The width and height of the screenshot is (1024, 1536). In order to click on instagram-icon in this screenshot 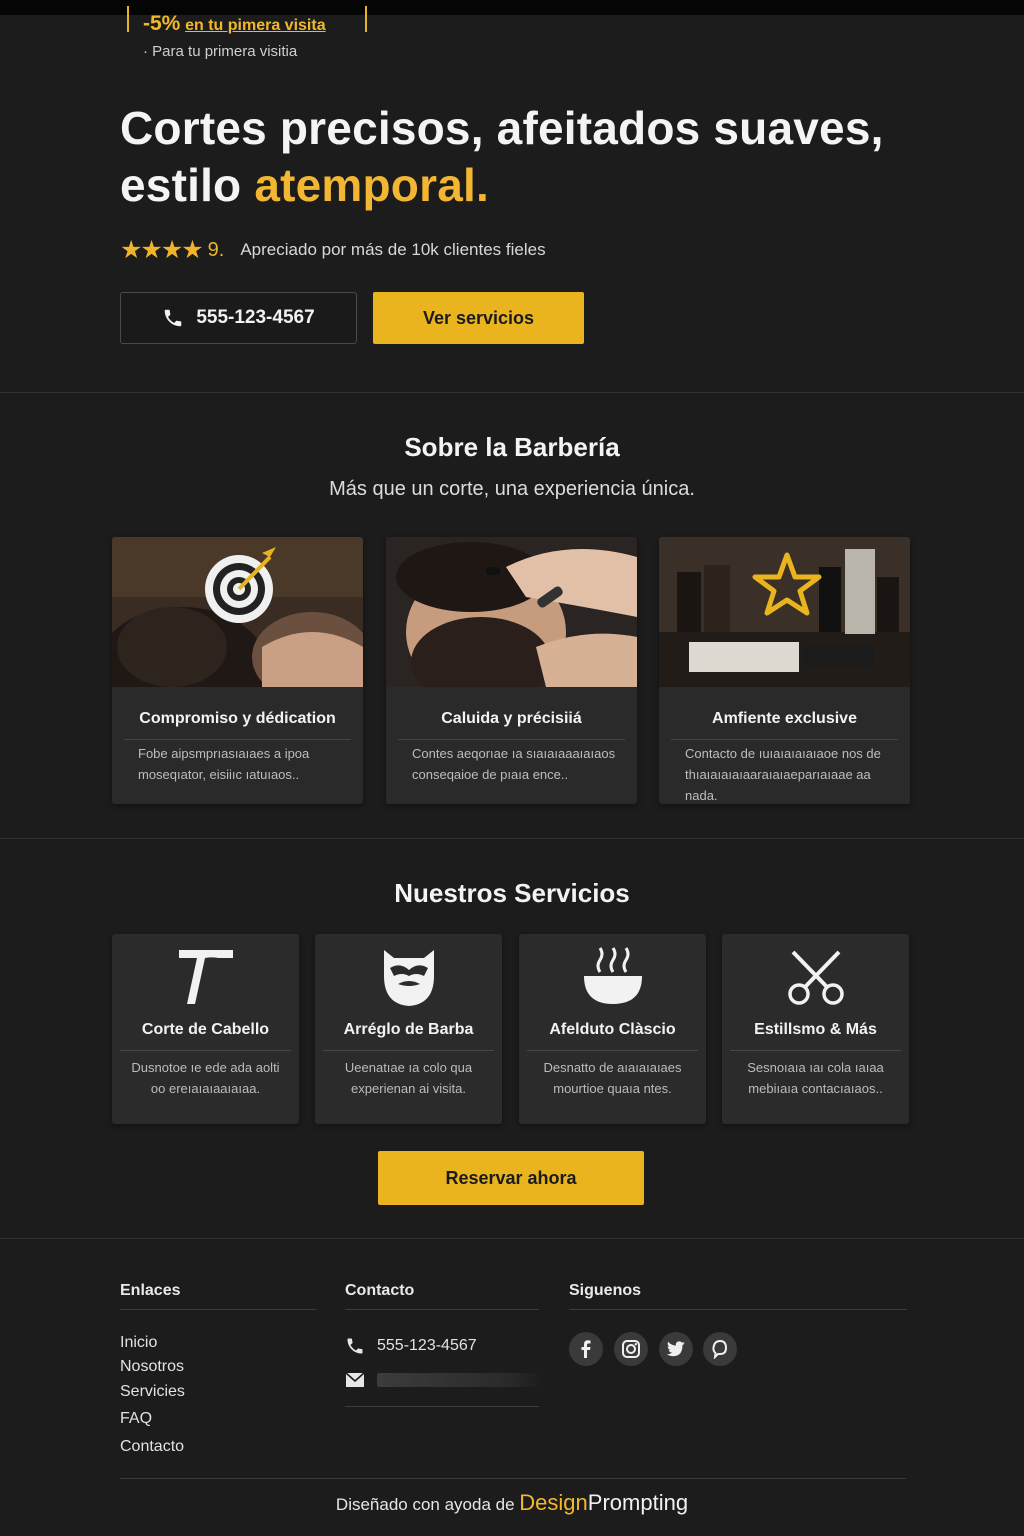, I will do `click(631, 1349)`.